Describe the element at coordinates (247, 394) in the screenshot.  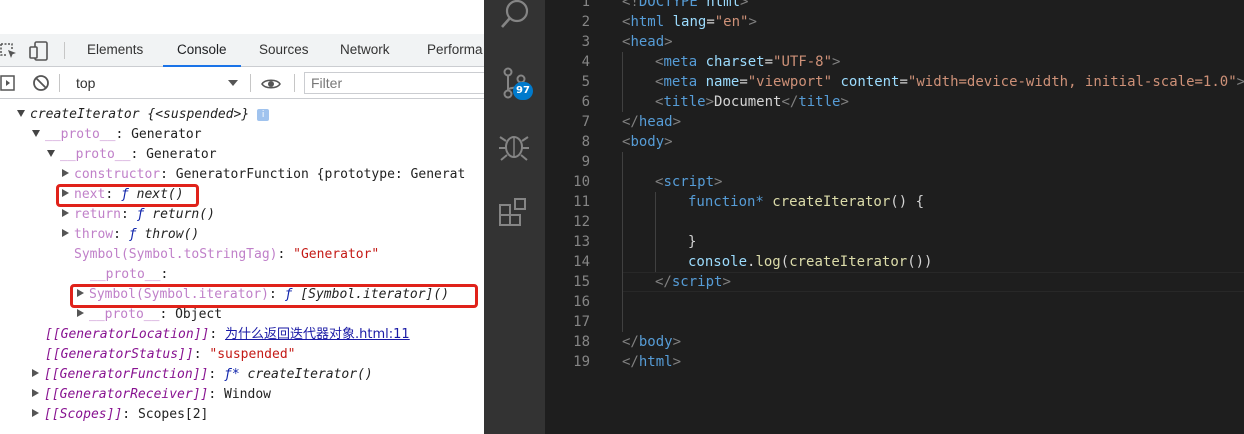
I see `prop-value: Window` at that location.